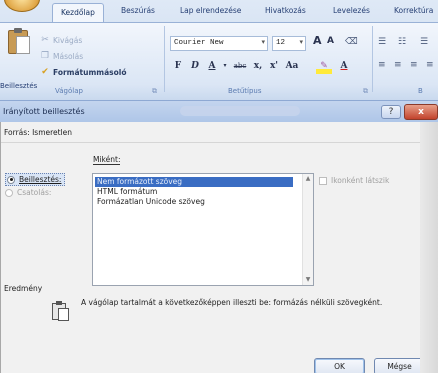 This screenshot has width=438, height=373. Describe the element at coordinates (285, 10) in the screenshot. I see `tab-references: Hivatkozás` at that location.